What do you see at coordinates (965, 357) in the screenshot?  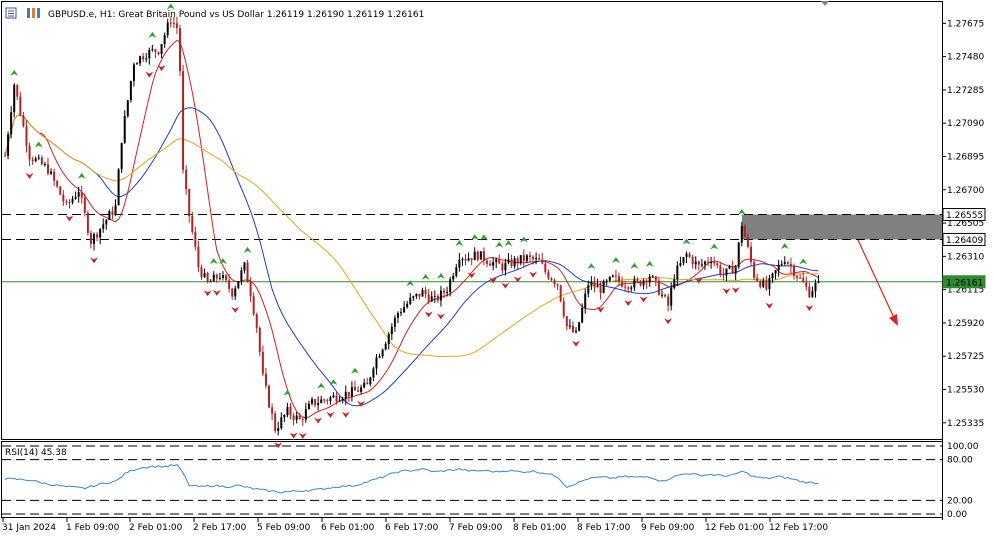 I see `price-tick-label: 1.25725` at bounding box center [965, 357].